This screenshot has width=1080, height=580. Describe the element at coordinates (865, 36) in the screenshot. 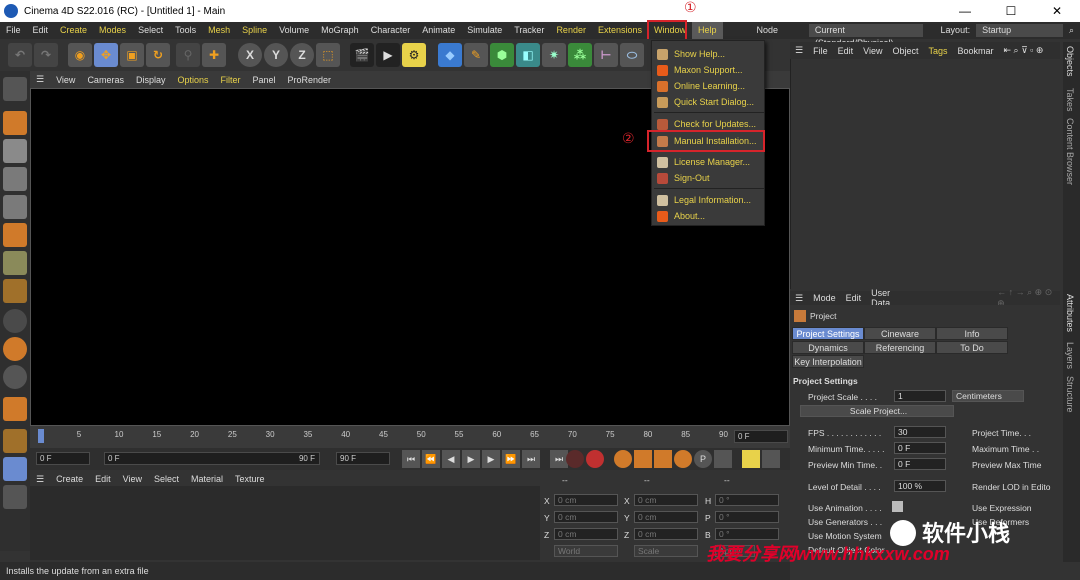

I see `node-space-select: Current (Standard/Physical)` at that location.